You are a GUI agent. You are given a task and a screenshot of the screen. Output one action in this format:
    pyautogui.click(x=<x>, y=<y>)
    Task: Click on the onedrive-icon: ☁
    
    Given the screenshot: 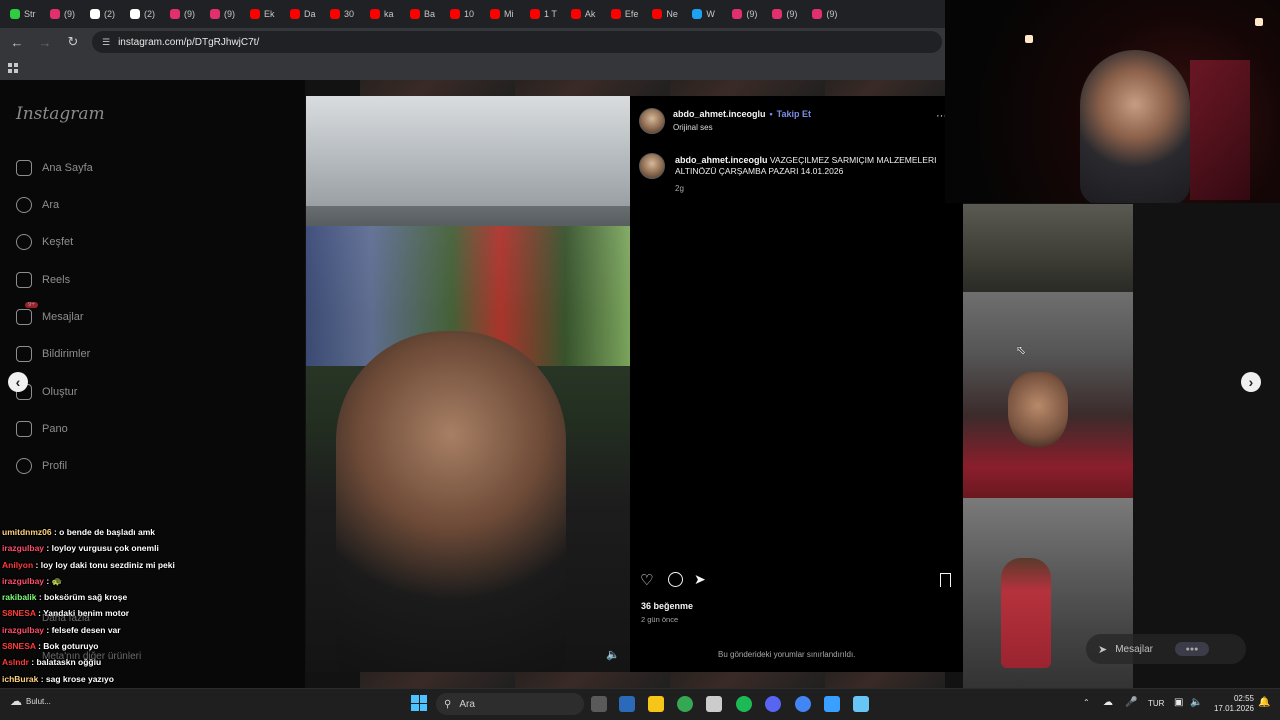 What is the action you would take?
    pyautogui.click(x=1108, y=702)
    